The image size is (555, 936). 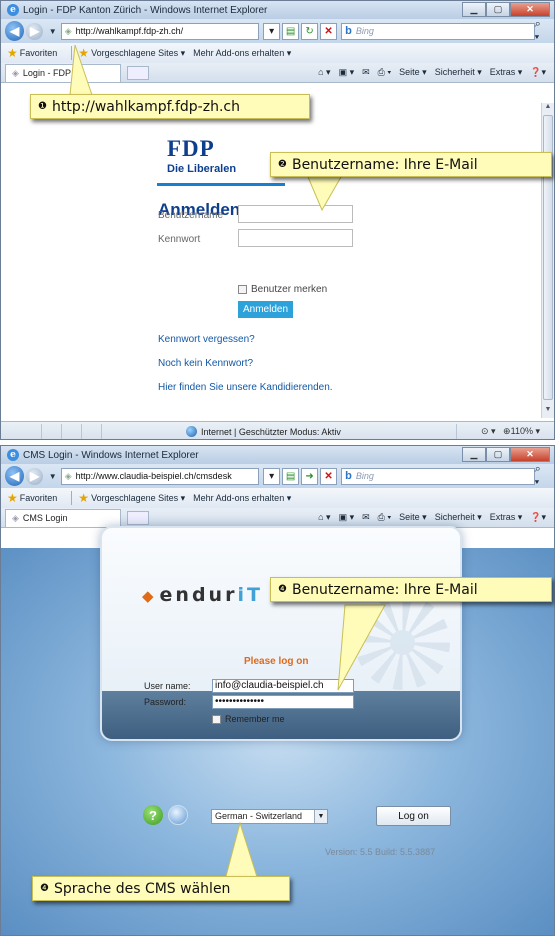 What do you see at coordinates (265, 309) in the screenshot?
I see `login-button: Anmelden` at bounding box center [265, 309].